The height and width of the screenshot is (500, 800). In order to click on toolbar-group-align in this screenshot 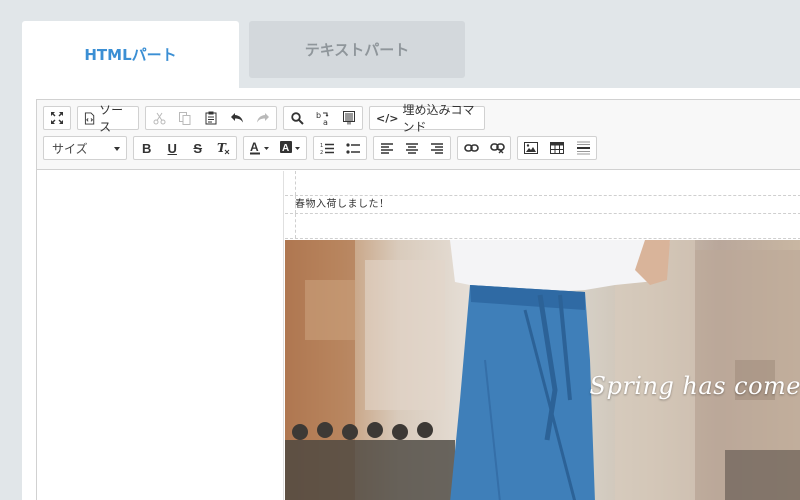, I will do `click(412, 148)`.